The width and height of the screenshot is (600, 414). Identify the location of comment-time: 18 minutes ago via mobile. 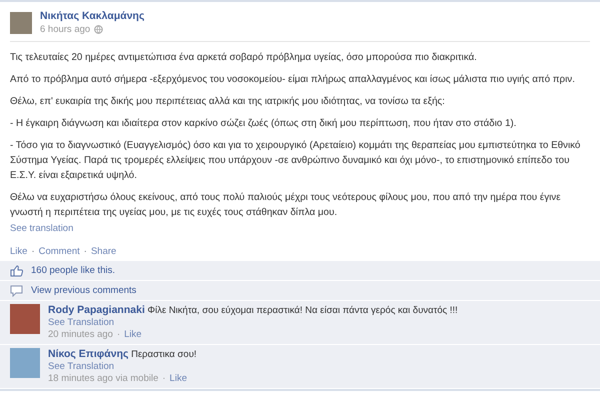
(103, 379).